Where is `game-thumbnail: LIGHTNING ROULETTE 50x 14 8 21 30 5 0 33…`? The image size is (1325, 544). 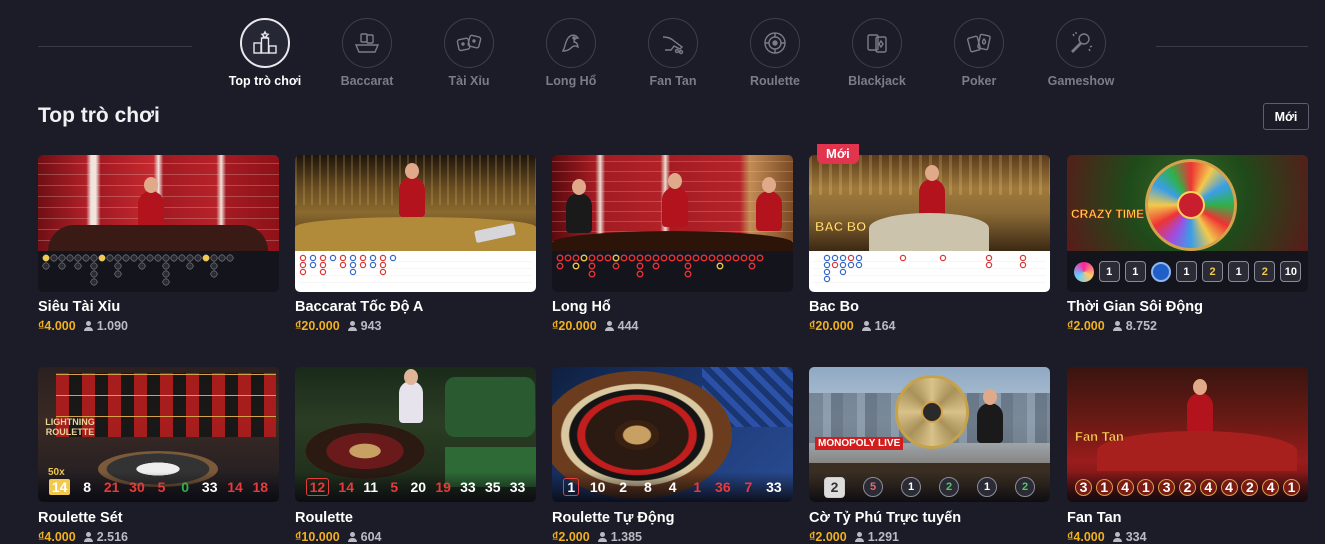 game-thumbnail: LIGHTNING ROULETTE 50x 14 8 21 30 5 0 33… is located at coordinates (158, 434).